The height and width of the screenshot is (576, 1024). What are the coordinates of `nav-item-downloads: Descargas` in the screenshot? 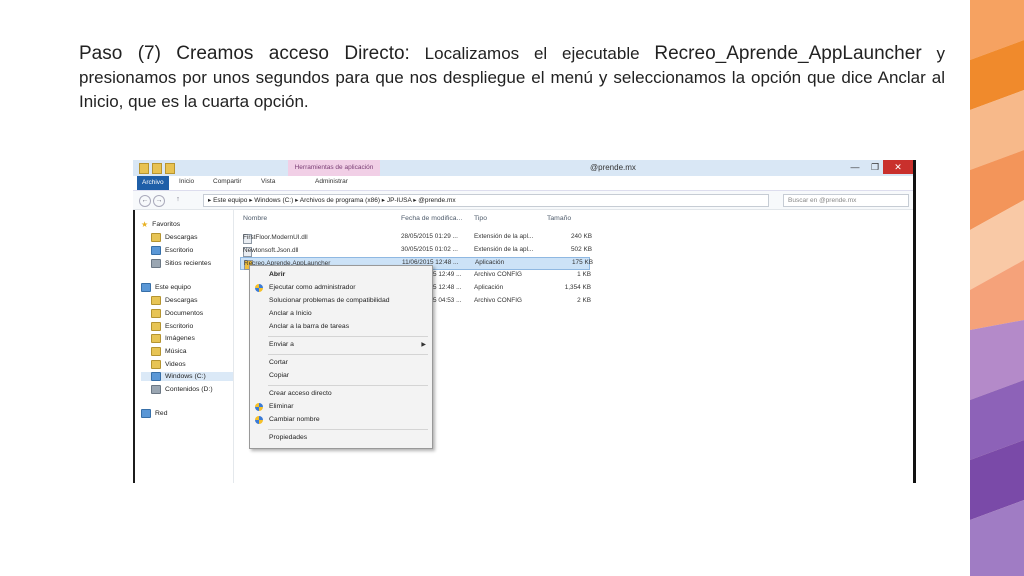 It's located at (174, 300).